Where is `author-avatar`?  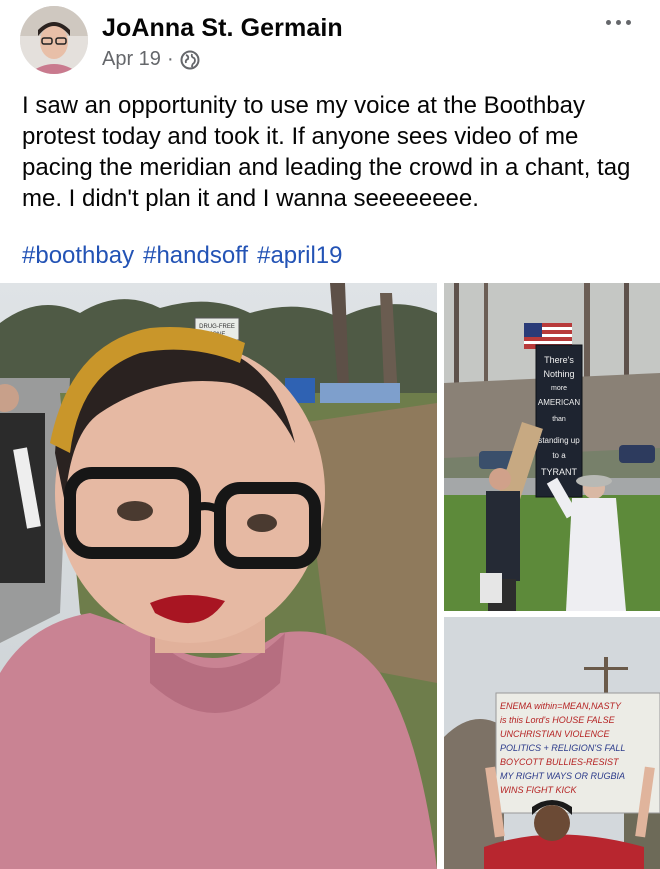 author-avatar is located at coordinates (54, 40).